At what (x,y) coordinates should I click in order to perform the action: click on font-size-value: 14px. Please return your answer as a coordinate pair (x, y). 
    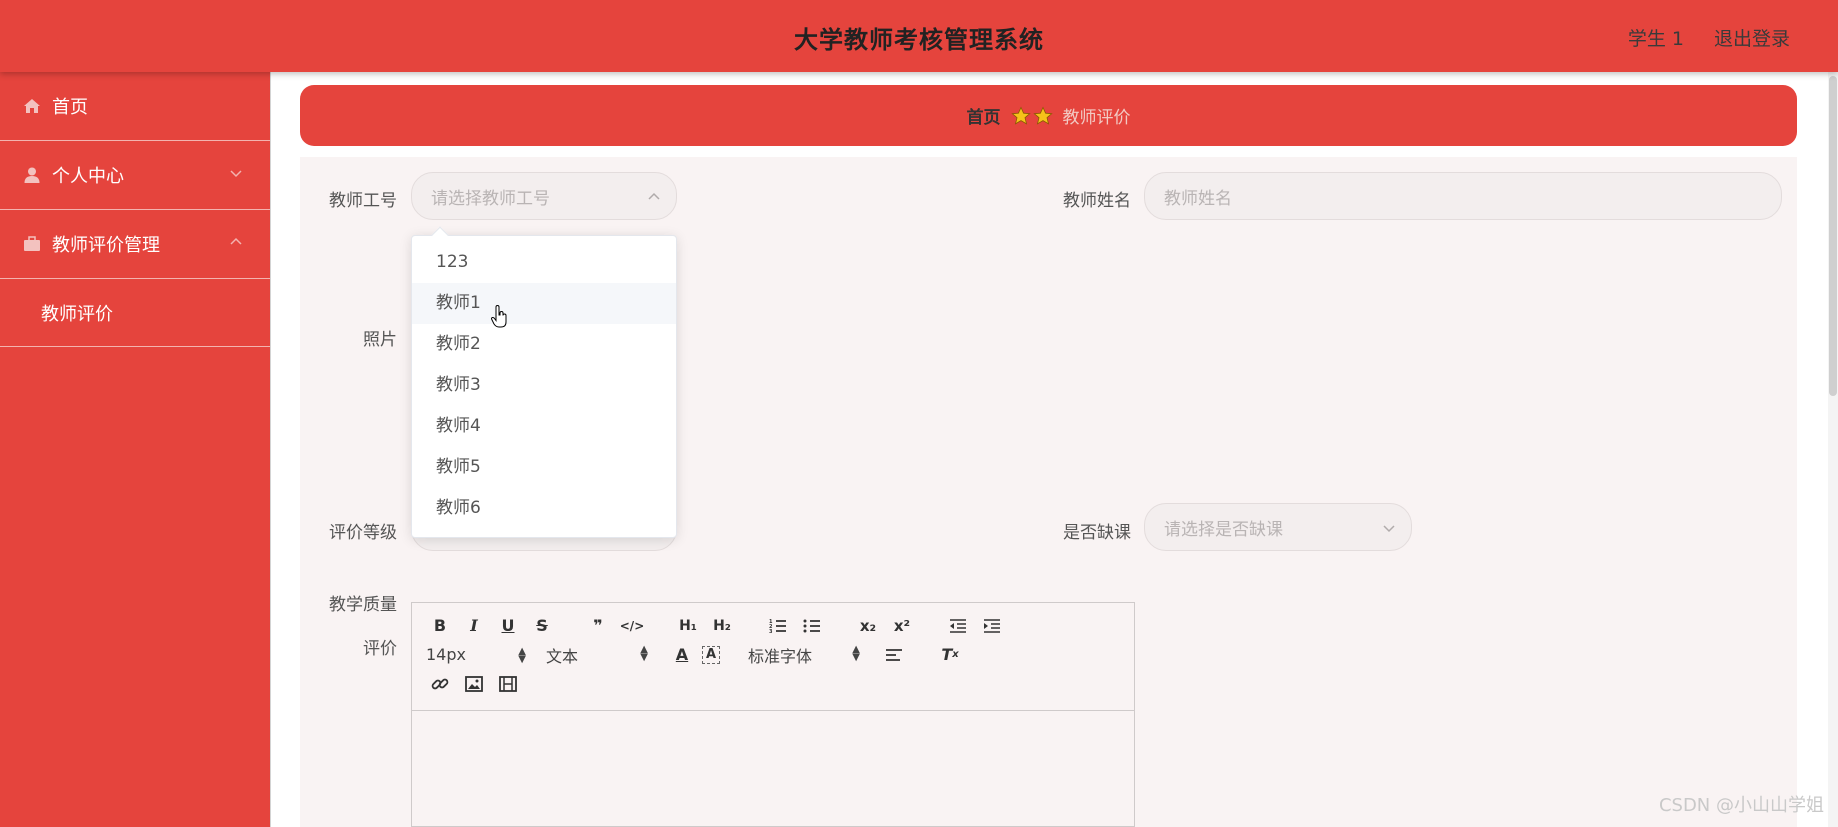
    Looking at the image, I should click on (446, 654).